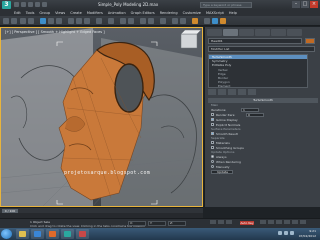 This screenshot has height=240, width=320. Describe the element at coordinates (212, 166) in the screenshot. I see `manually-radio` at that location.